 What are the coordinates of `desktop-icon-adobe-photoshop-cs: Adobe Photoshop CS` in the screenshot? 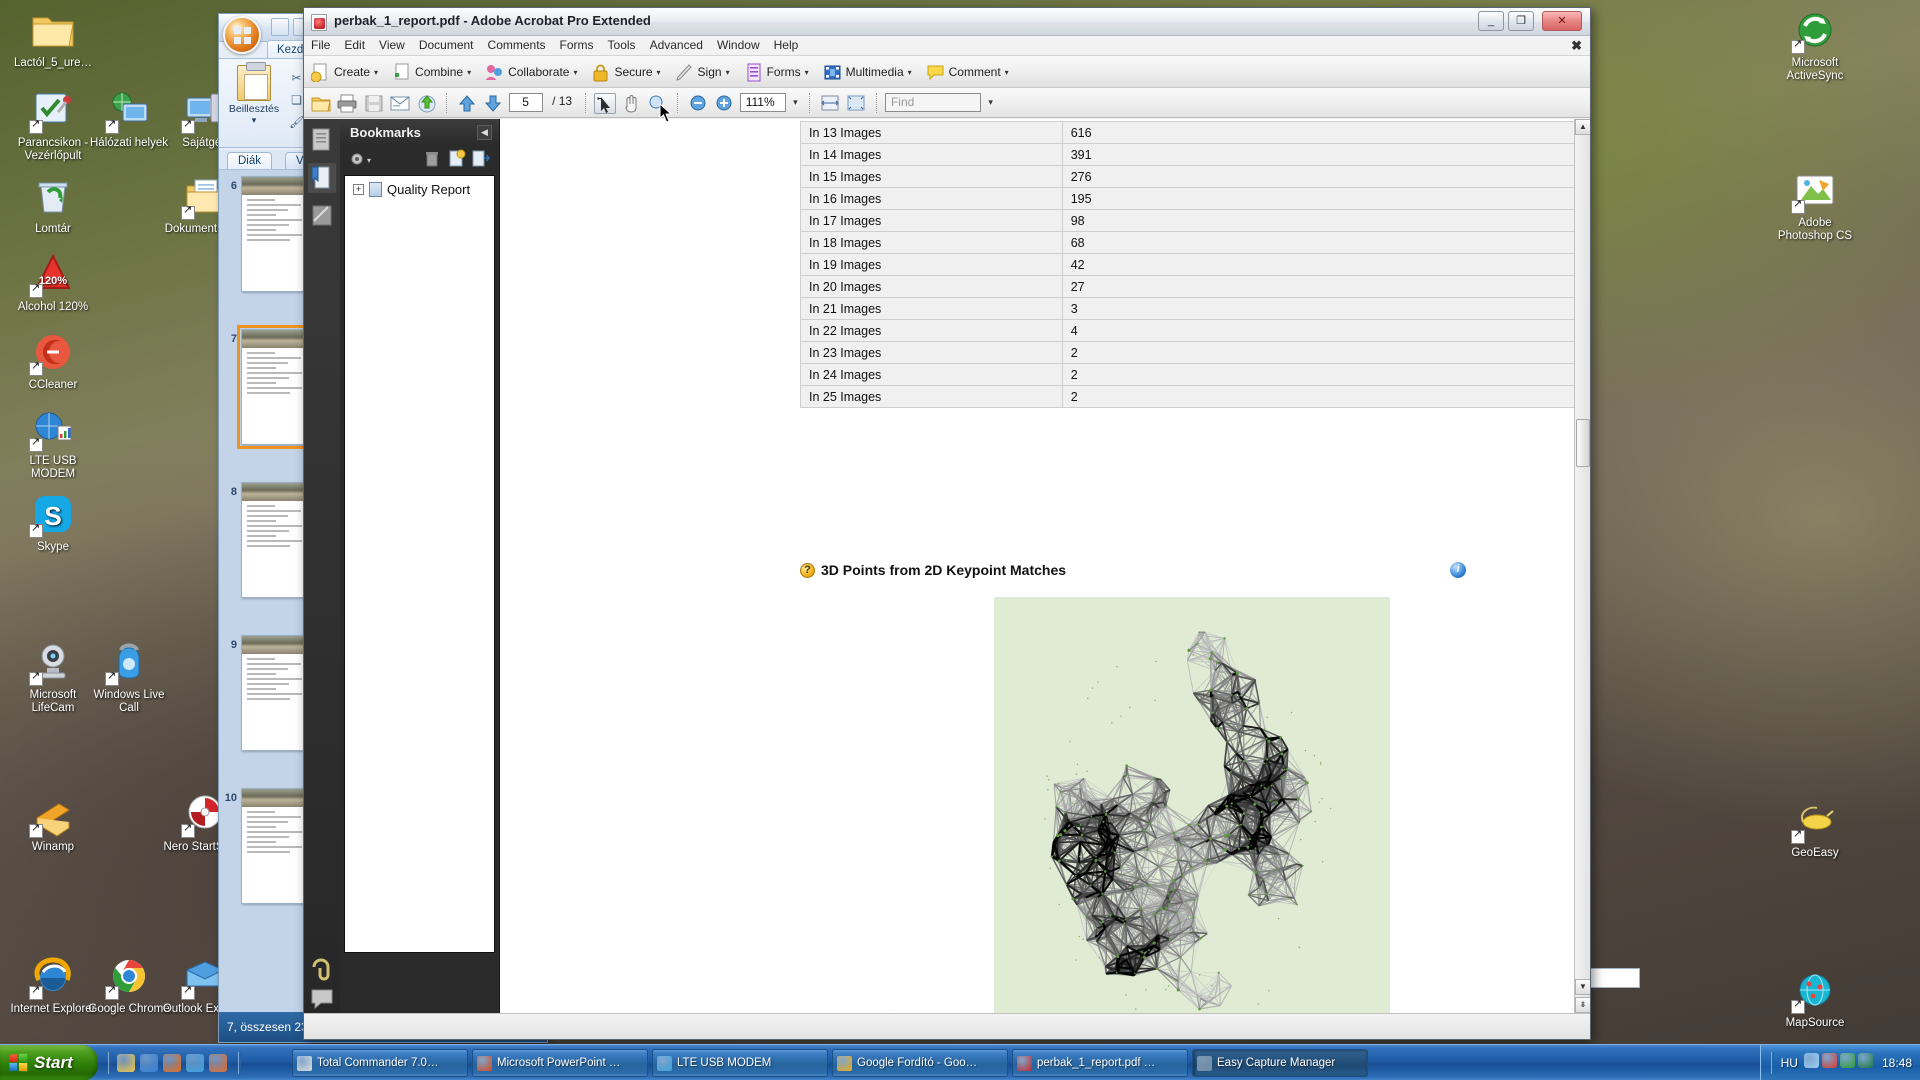 It's located at (1815, 204).